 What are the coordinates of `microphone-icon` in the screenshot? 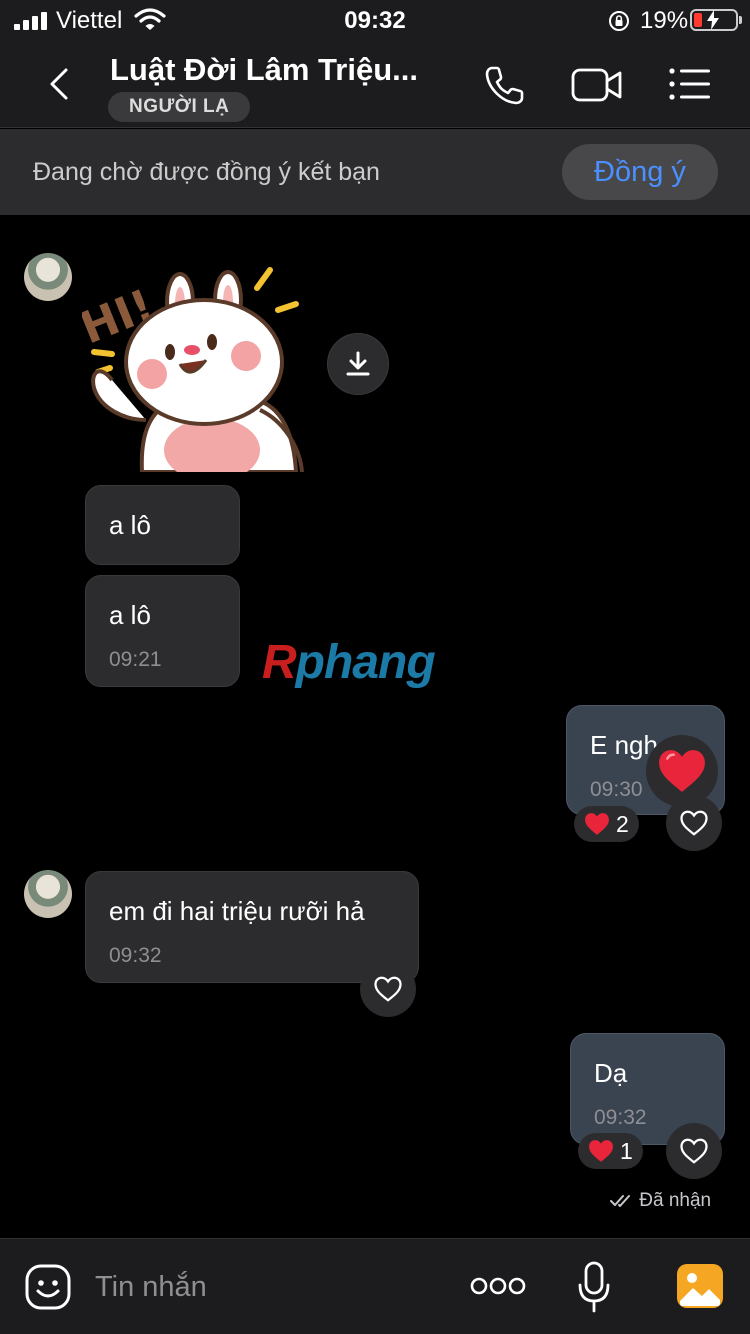 It's located at (594, 1287).